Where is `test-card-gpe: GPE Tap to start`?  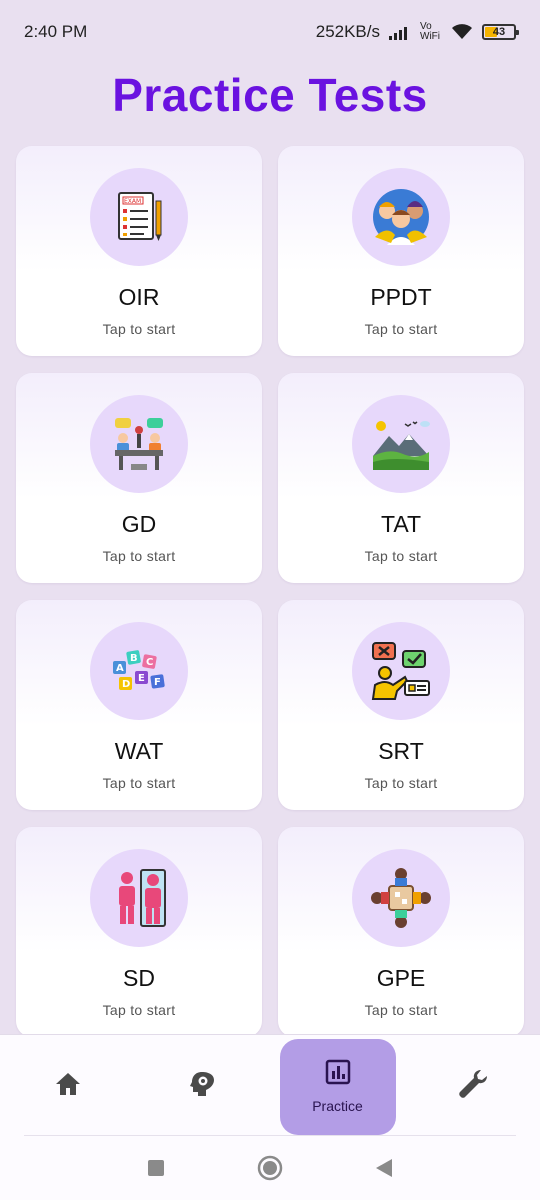
test-card-gpe: GPE Tap to start is located at coordinates (401, 932).